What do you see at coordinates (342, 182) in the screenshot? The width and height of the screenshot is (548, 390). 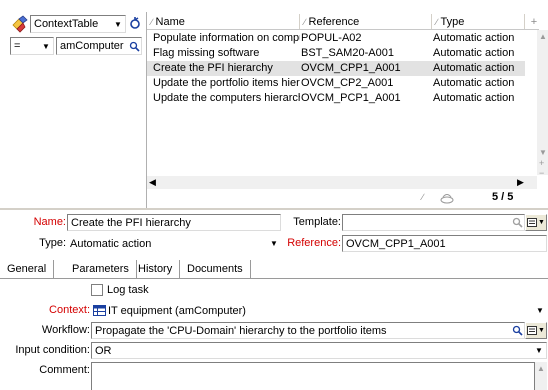 I see `horizontal-scrollbar: ◀ ▶` at bounding box center [342, 182].